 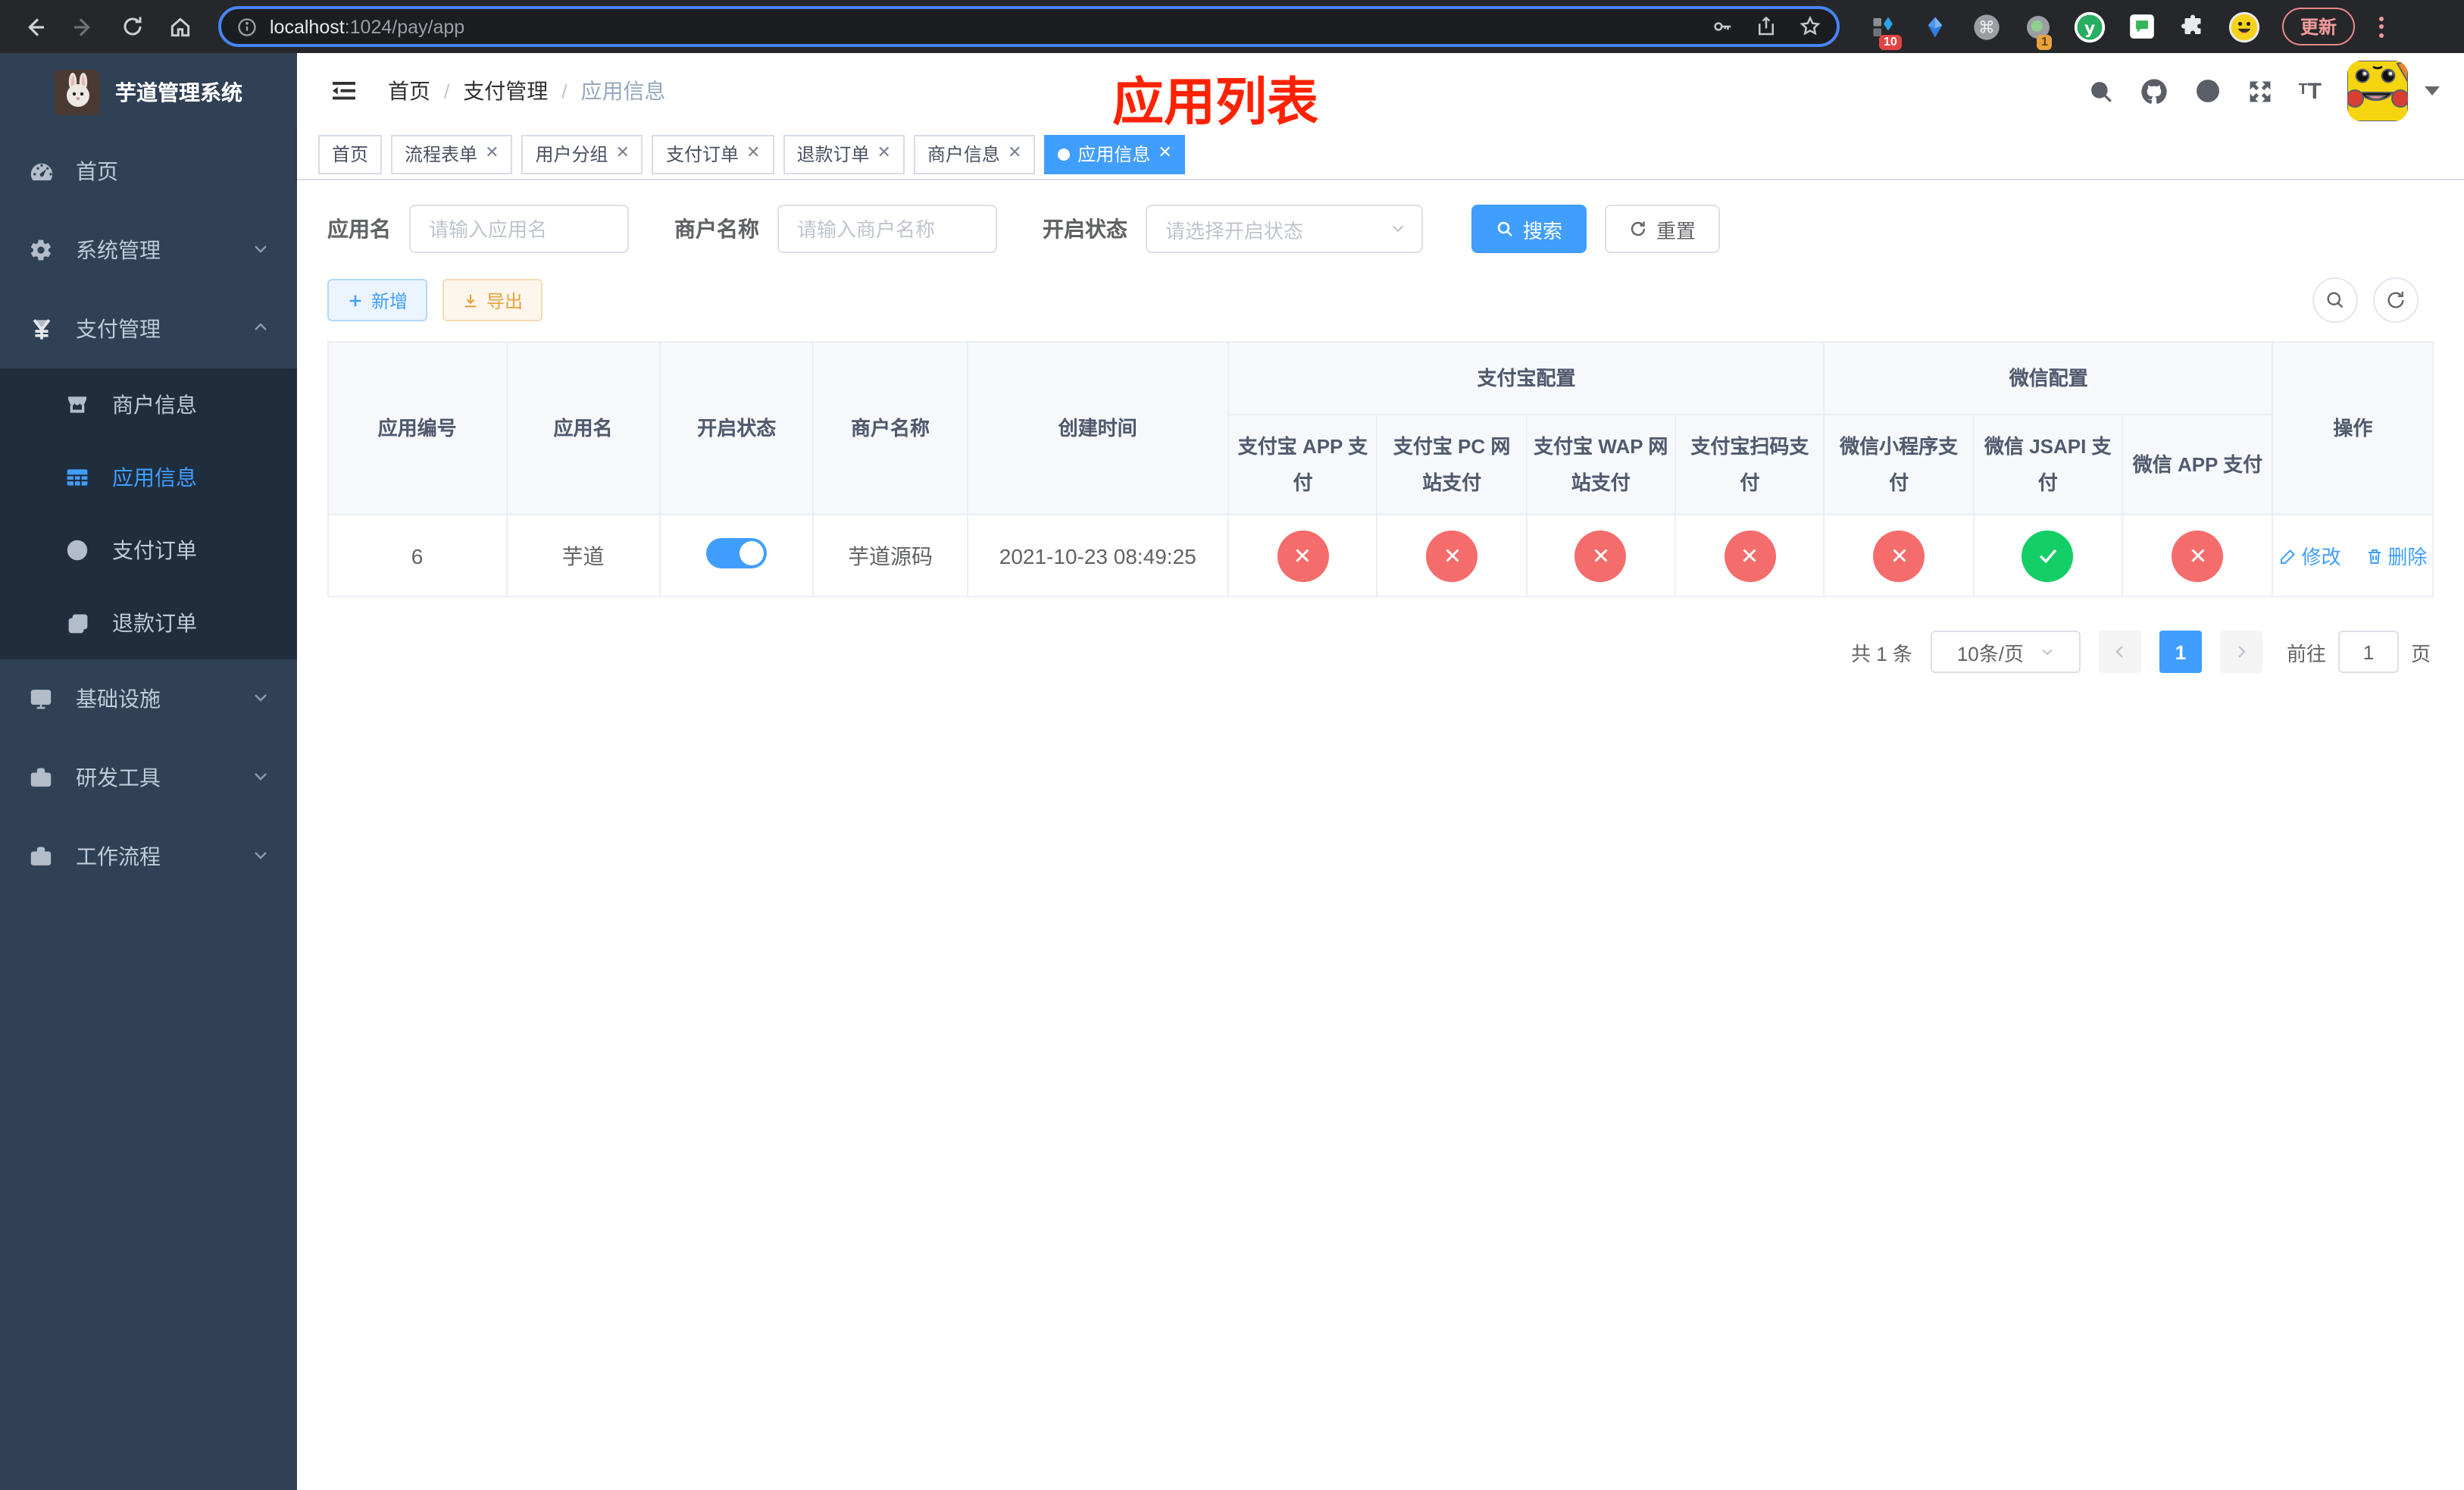 I want to click on sidebar-item-refund-orders: 退款订单, so click(x=148, y=623).